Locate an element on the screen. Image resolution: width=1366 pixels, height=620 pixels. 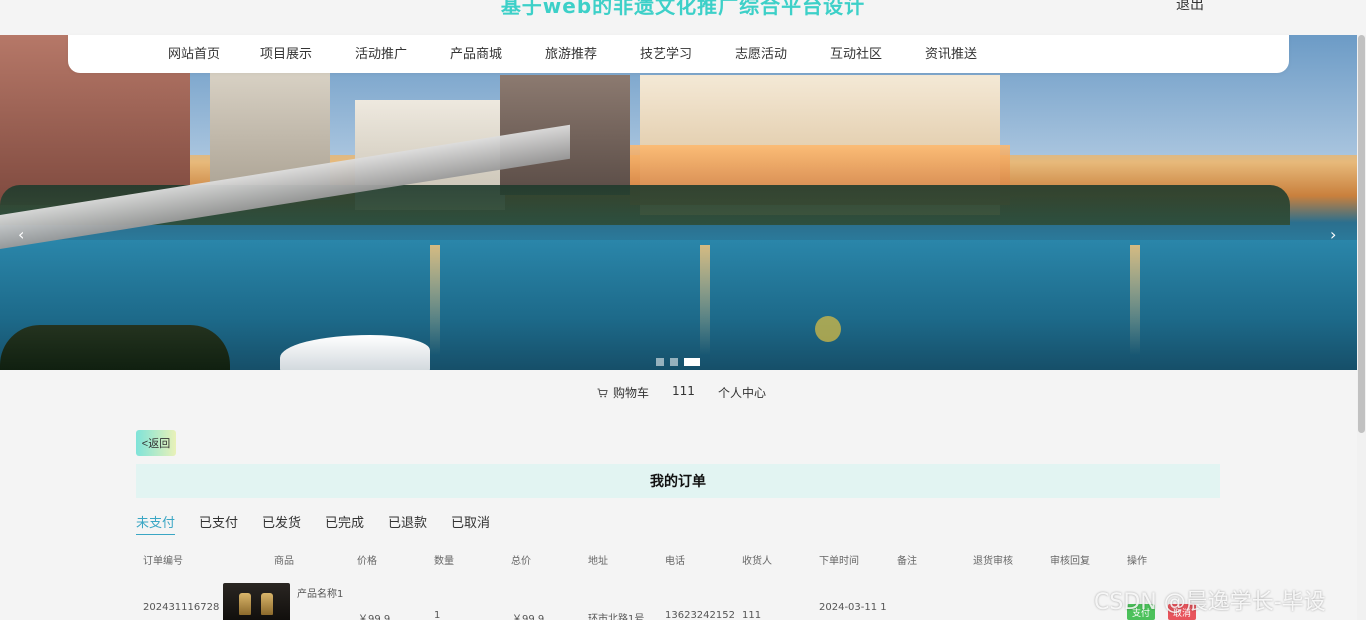
column-header: 审核回复 is located at coordinates (1070, 561).